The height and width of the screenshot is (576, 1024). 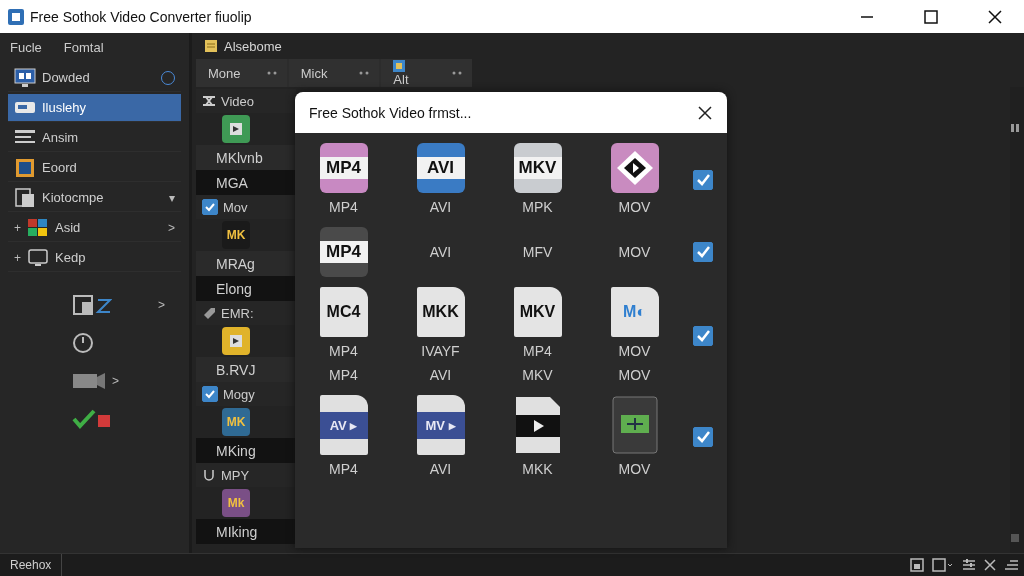 I want to click on format-label: MKK, so click(x=537, y=469).